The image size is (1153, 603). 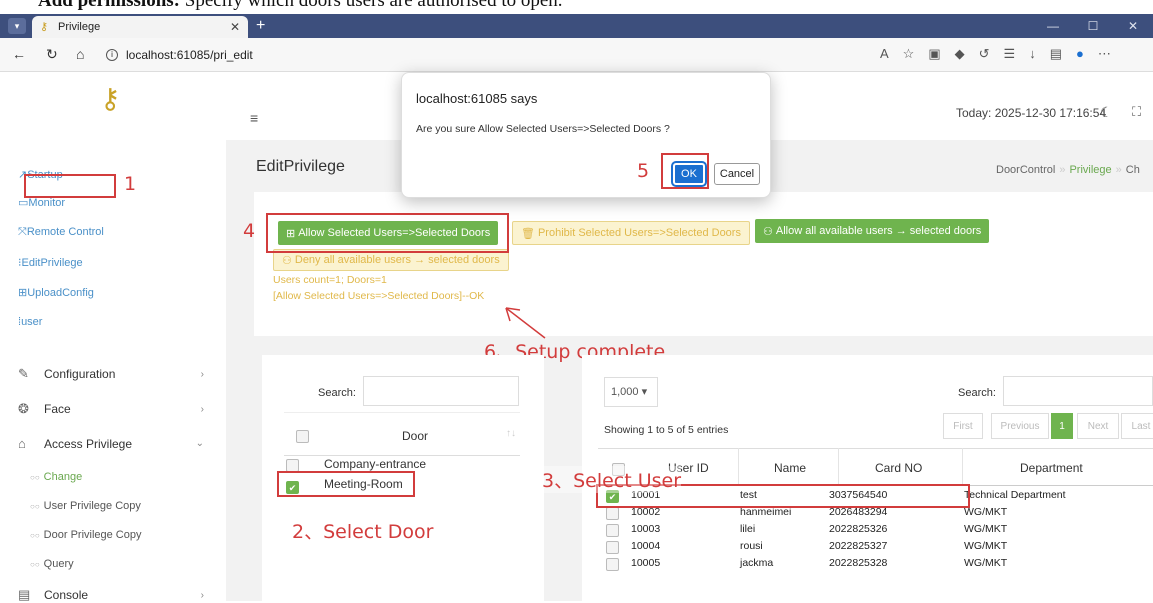 I want to click on annotation-step2: 2、Select Door, so click(x=363, y=532).